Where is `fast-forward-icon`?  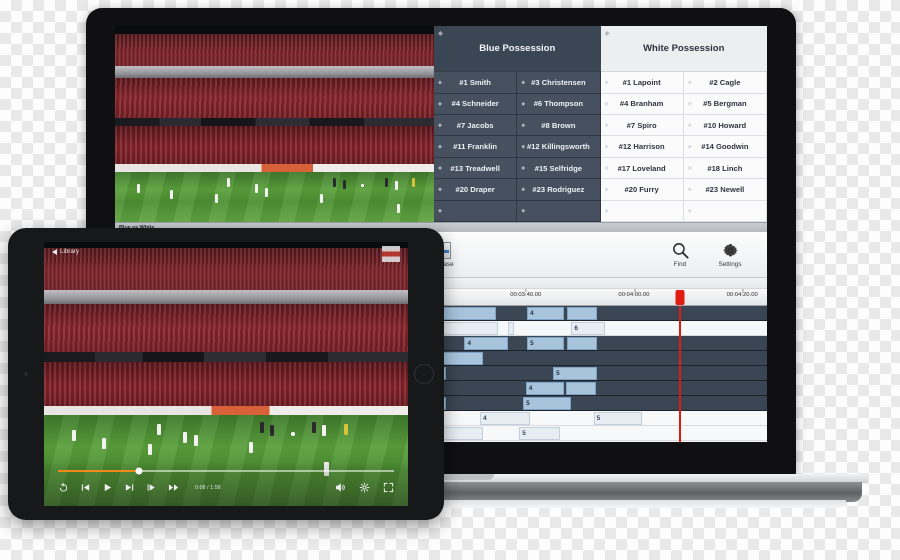
fast-forward-icon is located at coordinates (173, 487).